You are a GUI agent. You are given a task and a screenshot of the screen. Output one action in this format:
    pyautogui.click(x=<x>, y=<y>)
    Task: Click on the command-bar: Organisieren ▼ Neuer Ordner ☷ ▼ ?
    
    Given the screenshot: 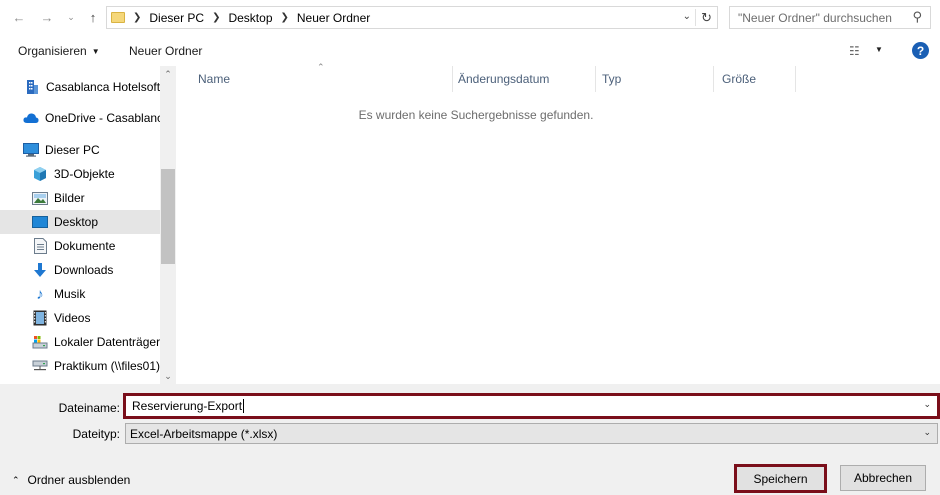 What is the action you would take?
    pyautogui.click(x=470, y=51)
    